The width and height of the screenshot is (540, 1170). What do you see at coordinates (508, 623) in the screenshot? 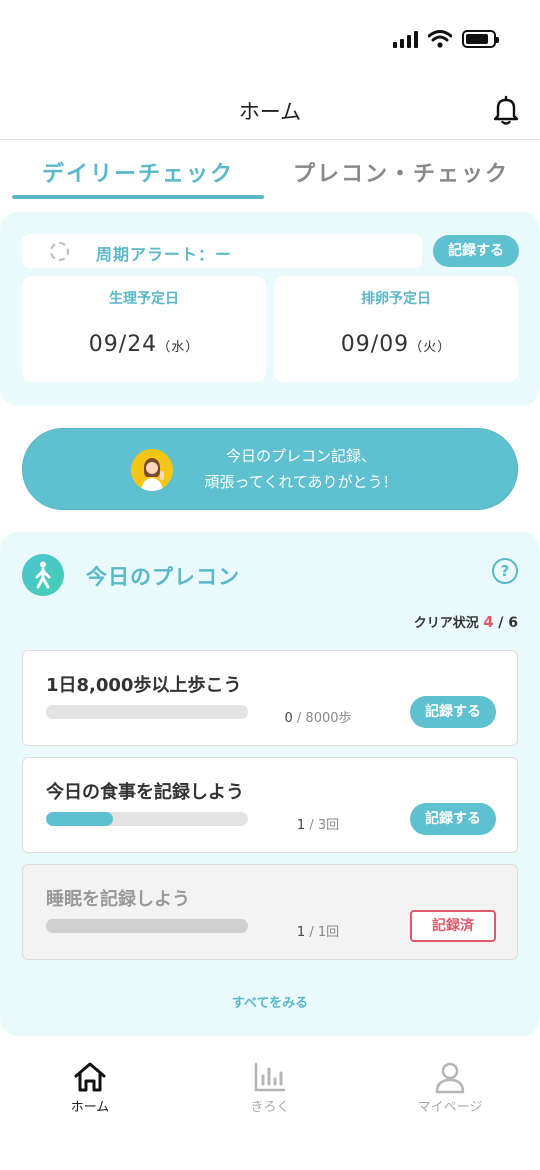
I see `clear-total: / 6` at bounding box center [508, 623].